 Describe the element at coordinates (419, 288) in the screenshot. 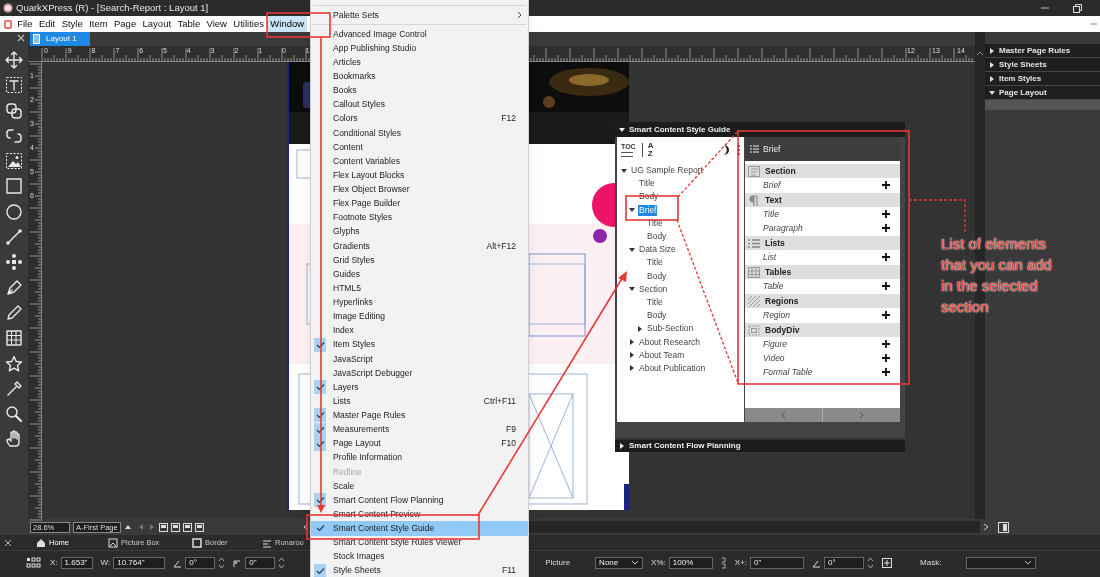

I see `menu-item: HTML5` at that location.